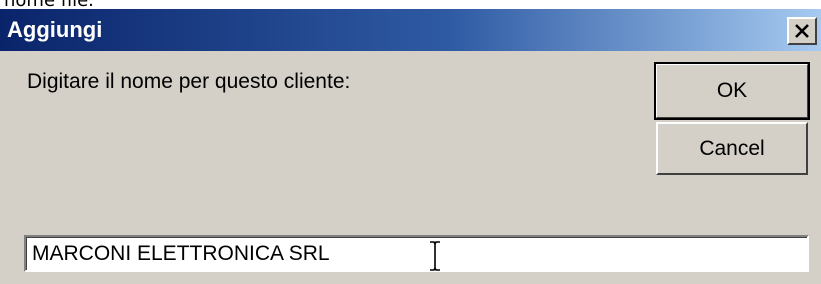  I want to click on ok-button: OK, so click(732, 91).